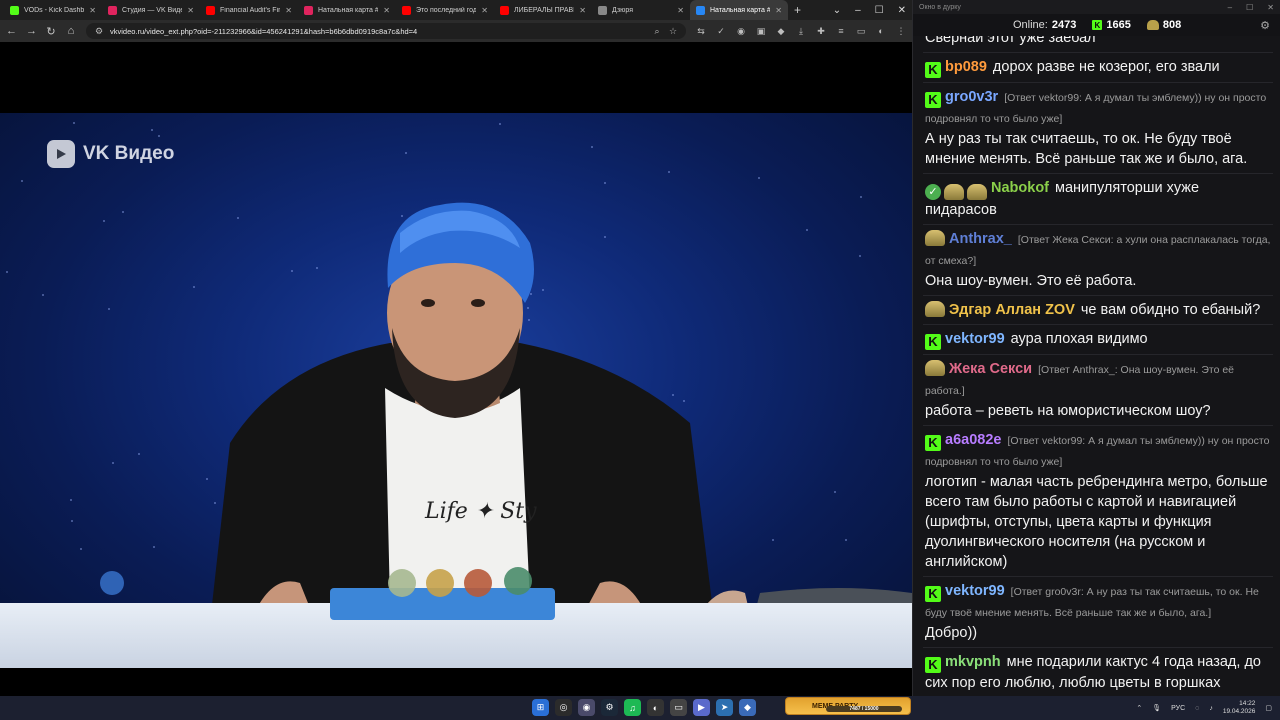  What do you see at coordinates (1096, 7) in the screenshot?
I see `chat-titlebar: Окно в дурку – ☐ ✕` at bounding box center [1096, 7].